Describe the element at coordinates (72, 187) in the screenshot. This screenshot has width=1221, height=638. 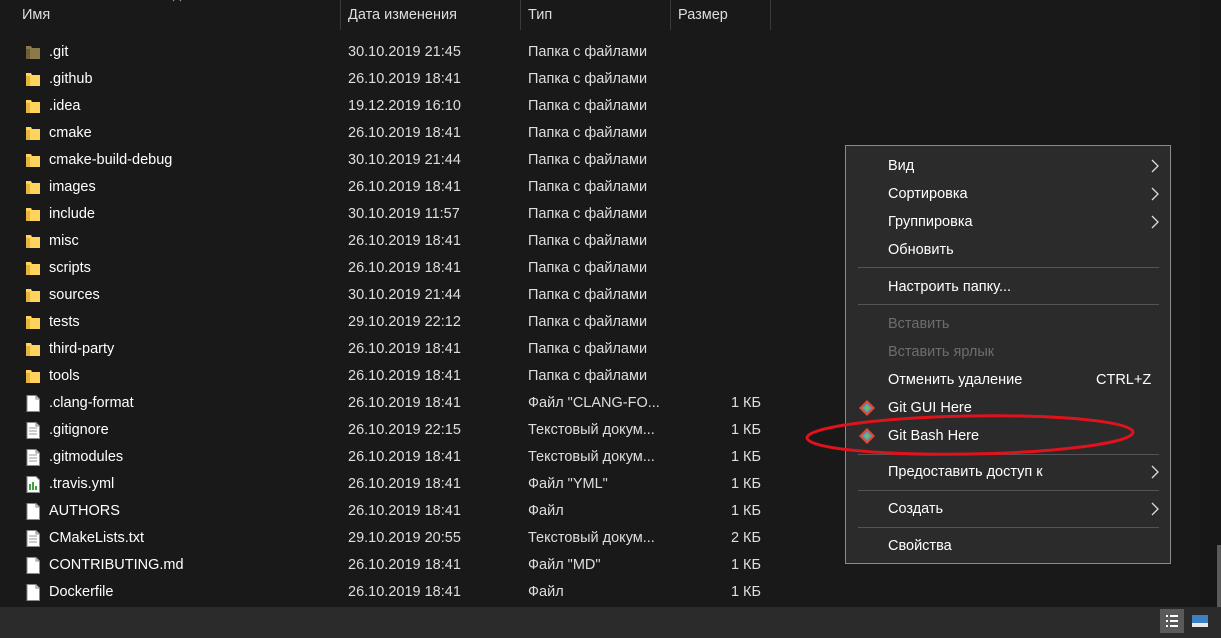
I see `file-name: images` at that location.